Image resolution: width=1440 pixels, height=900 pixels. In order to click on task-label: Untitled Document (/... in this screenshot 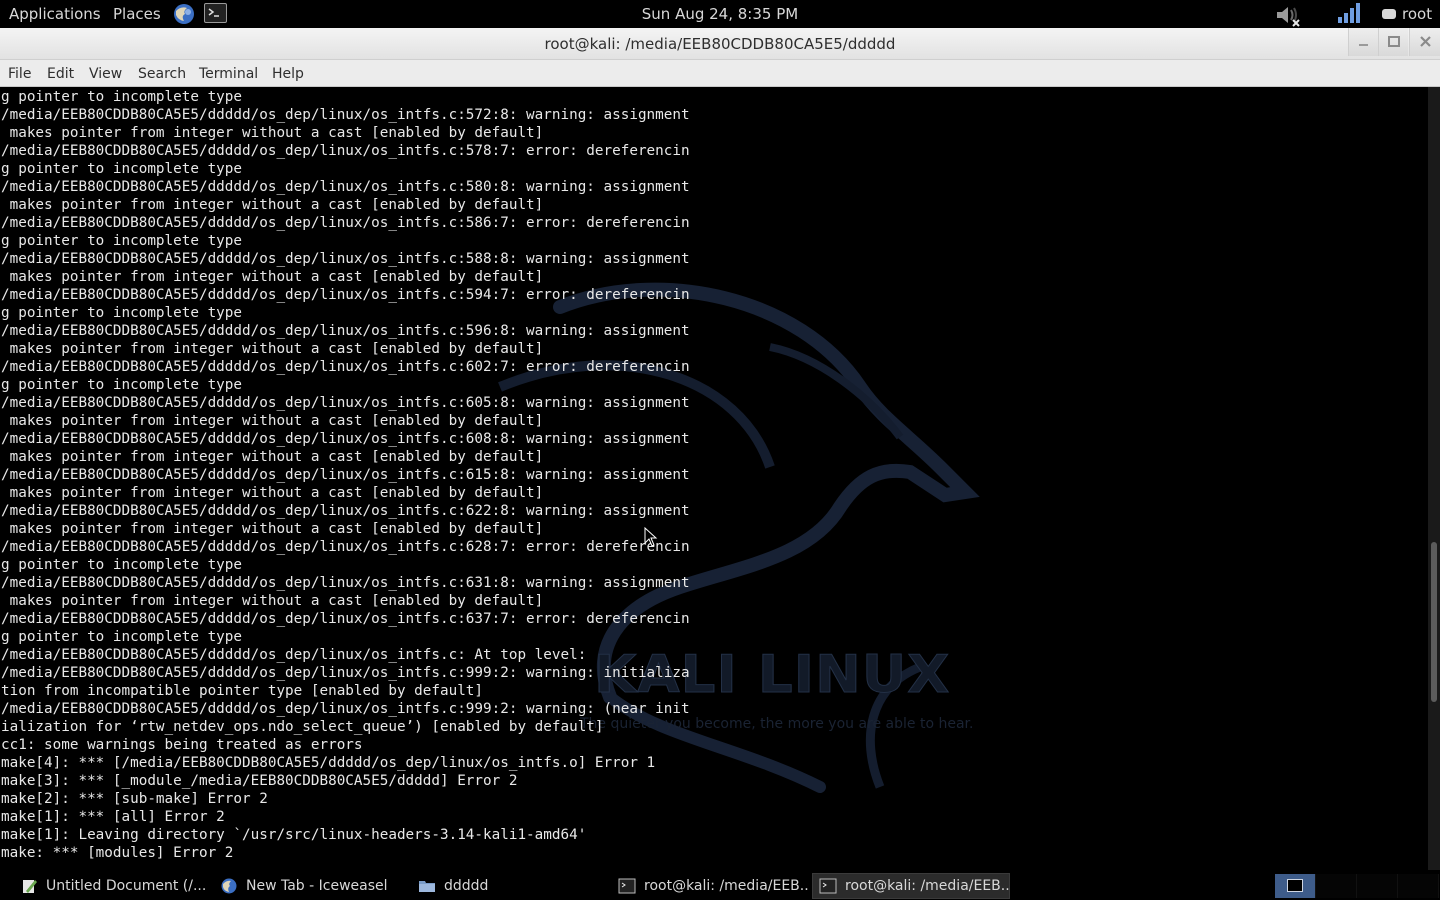, I will do `click(126, 886)`.